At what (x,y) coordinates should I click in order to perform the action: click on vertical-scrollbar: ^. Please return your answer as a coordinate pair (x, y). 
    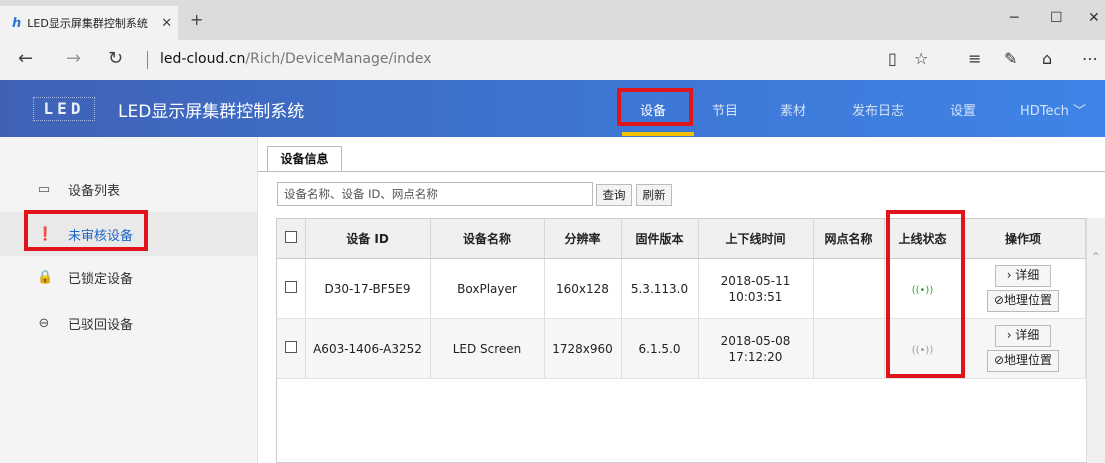
    Looking at the image, I should click on (1095, 340).